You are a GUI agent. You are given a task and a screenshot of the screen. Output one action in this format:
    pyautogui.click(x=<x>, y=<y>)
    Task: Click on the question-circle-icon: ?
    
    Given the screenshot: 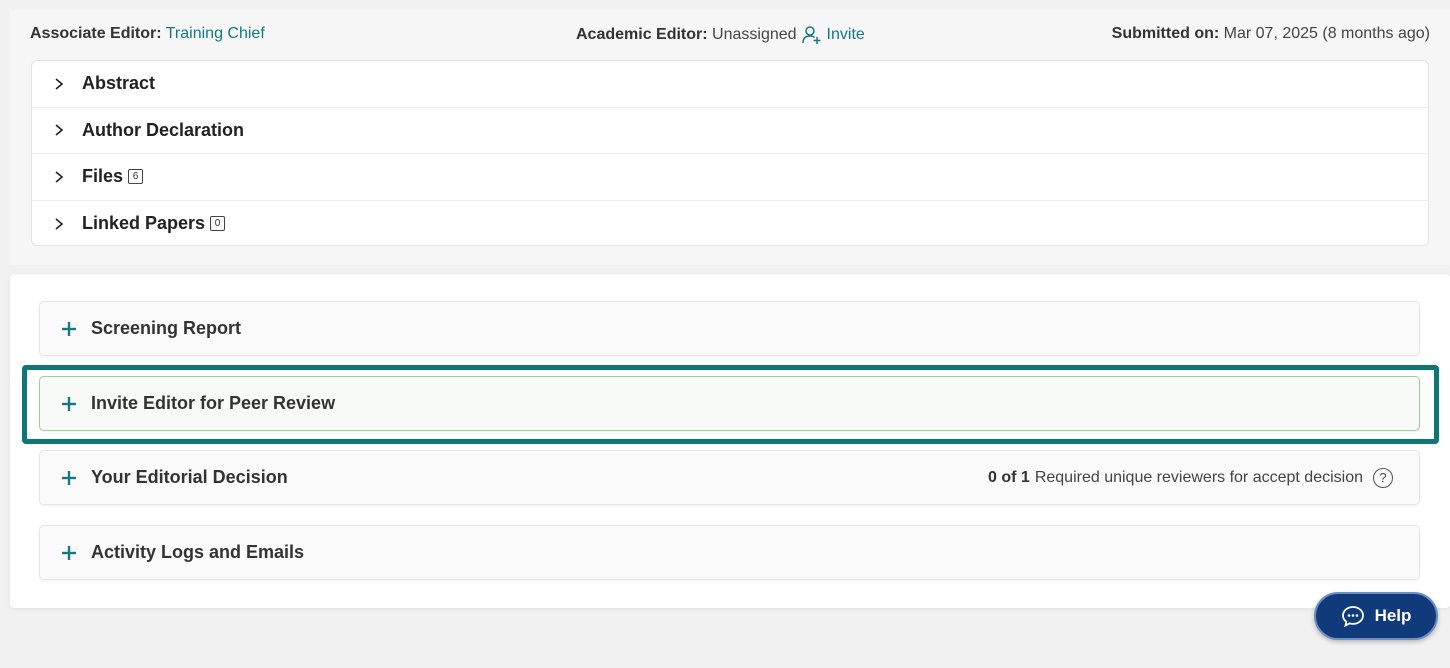 What is the action you would take?
    pyautogui.click(x=1383, y=477)
    